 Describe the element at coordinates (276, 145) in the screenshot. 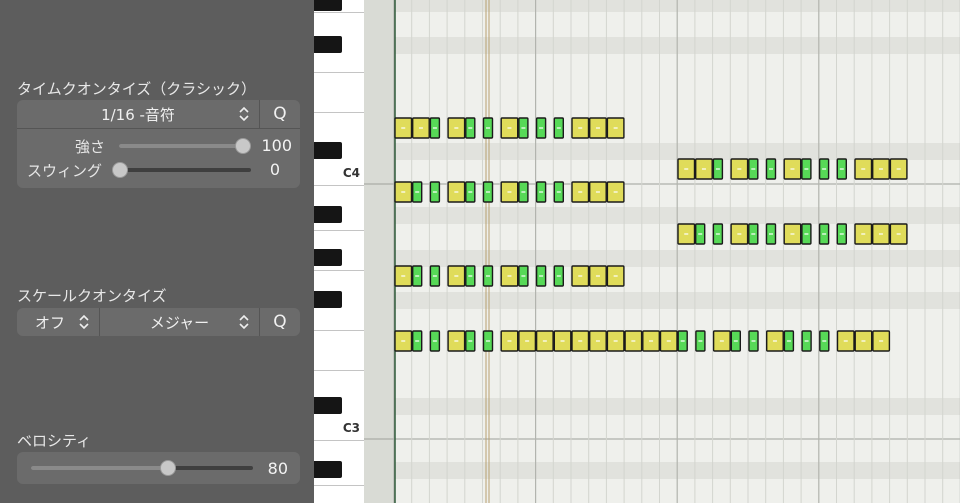

I see `strength-value: 100` at that location.